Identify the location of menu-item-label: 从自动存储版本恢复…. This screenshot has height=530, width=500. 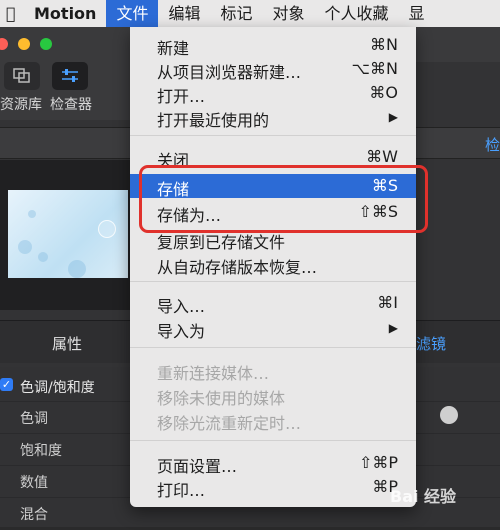
(237, 267).